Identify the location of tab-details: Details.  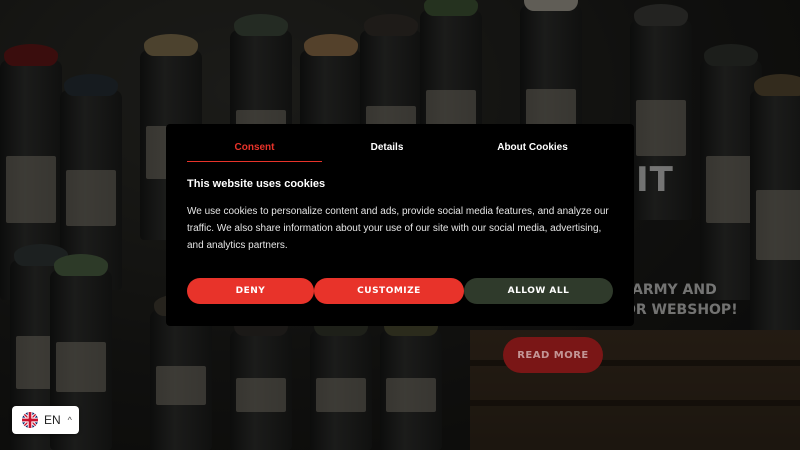
(387, 143).